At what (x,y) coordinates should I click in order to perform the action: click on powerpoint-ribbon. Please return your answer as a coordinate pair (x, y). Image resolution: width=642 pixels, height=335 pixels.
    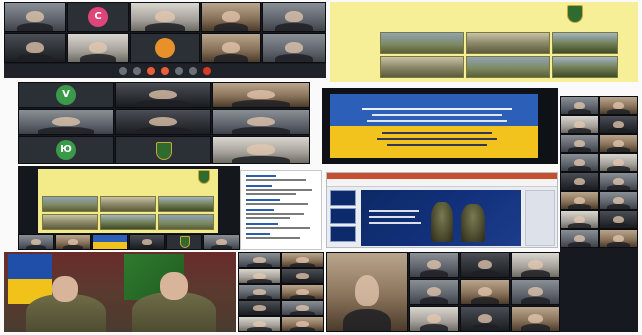
    Looking at the image, I should click on (442, 183).